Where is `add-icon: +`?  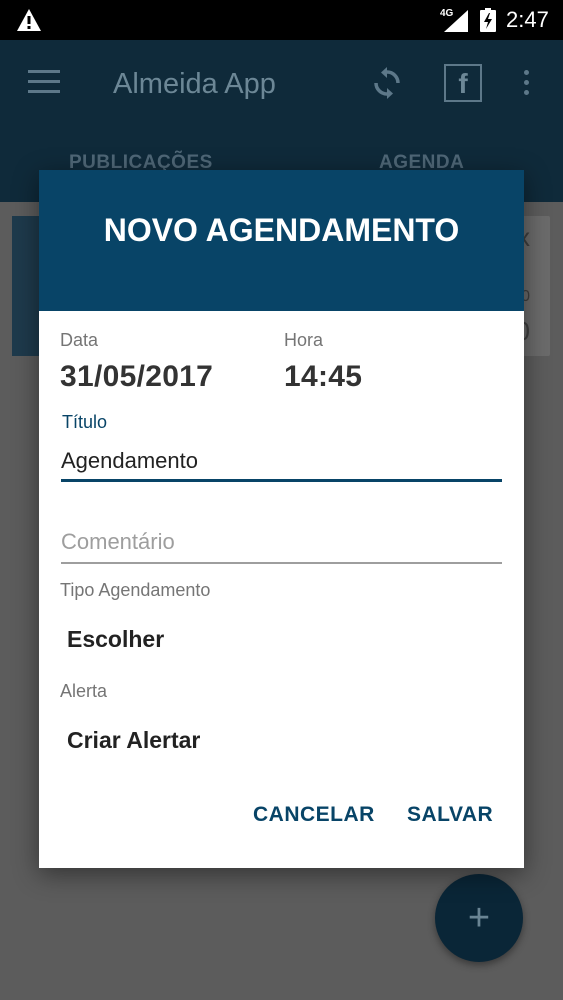 add-icon: + is located at coordinates (479, 918).